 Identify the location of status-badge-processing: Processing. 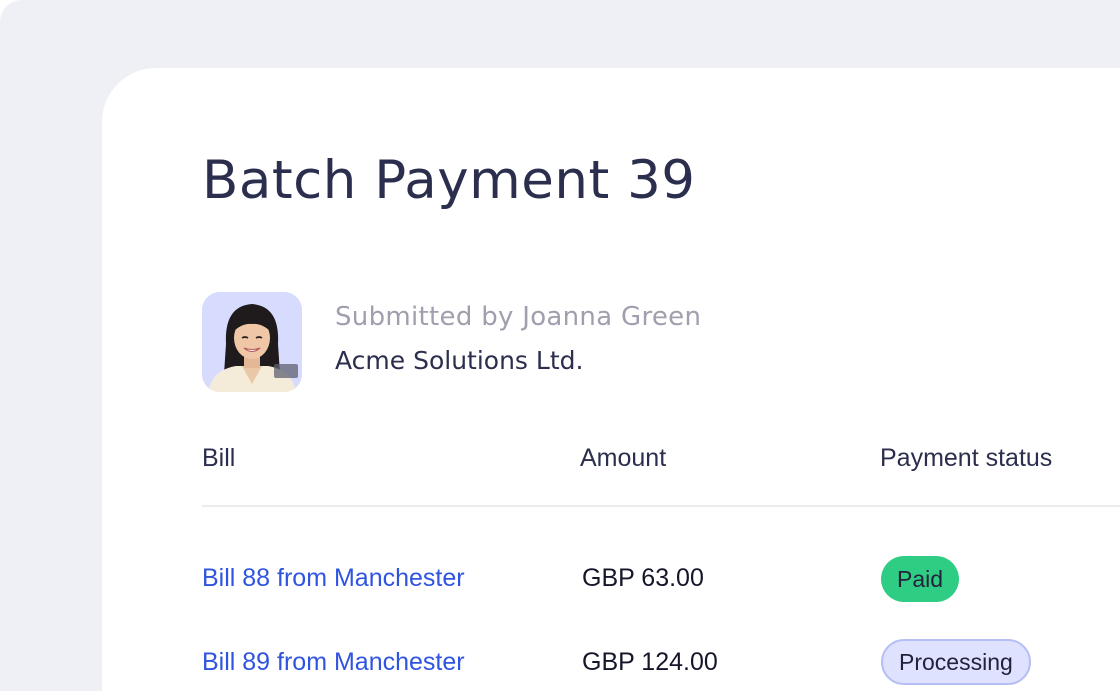
(956, 662).